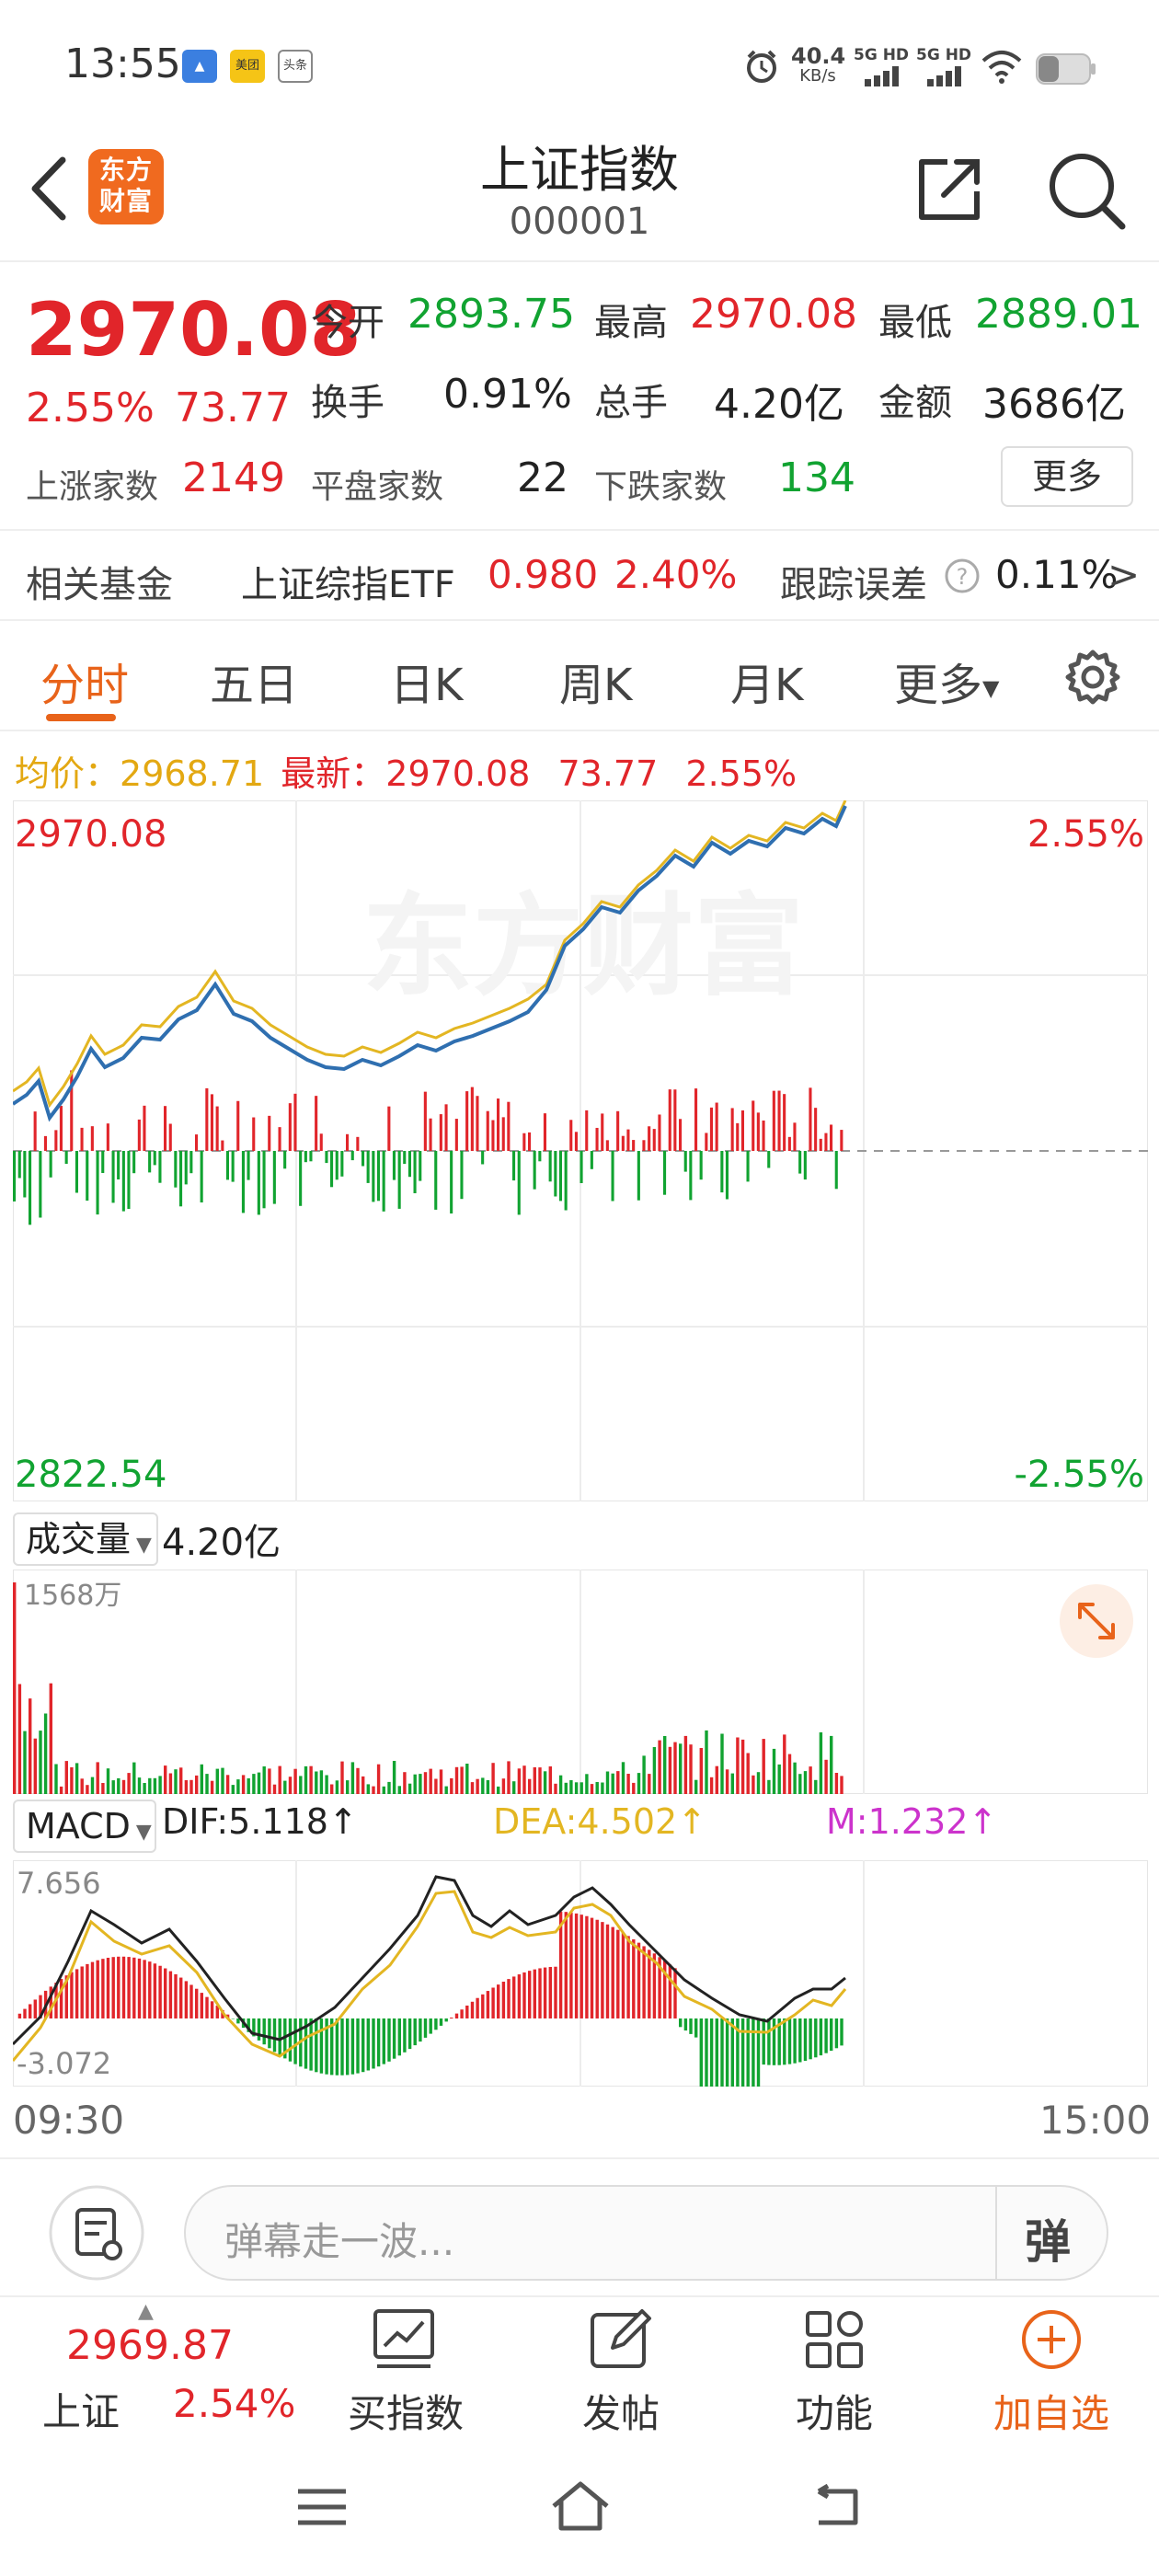 The width and height of the screenshot is (1159, 2576). Describe the element at coordinates (150, 2345) in the screenshot. I see `bottom-index-price: 2969.87` at that location.